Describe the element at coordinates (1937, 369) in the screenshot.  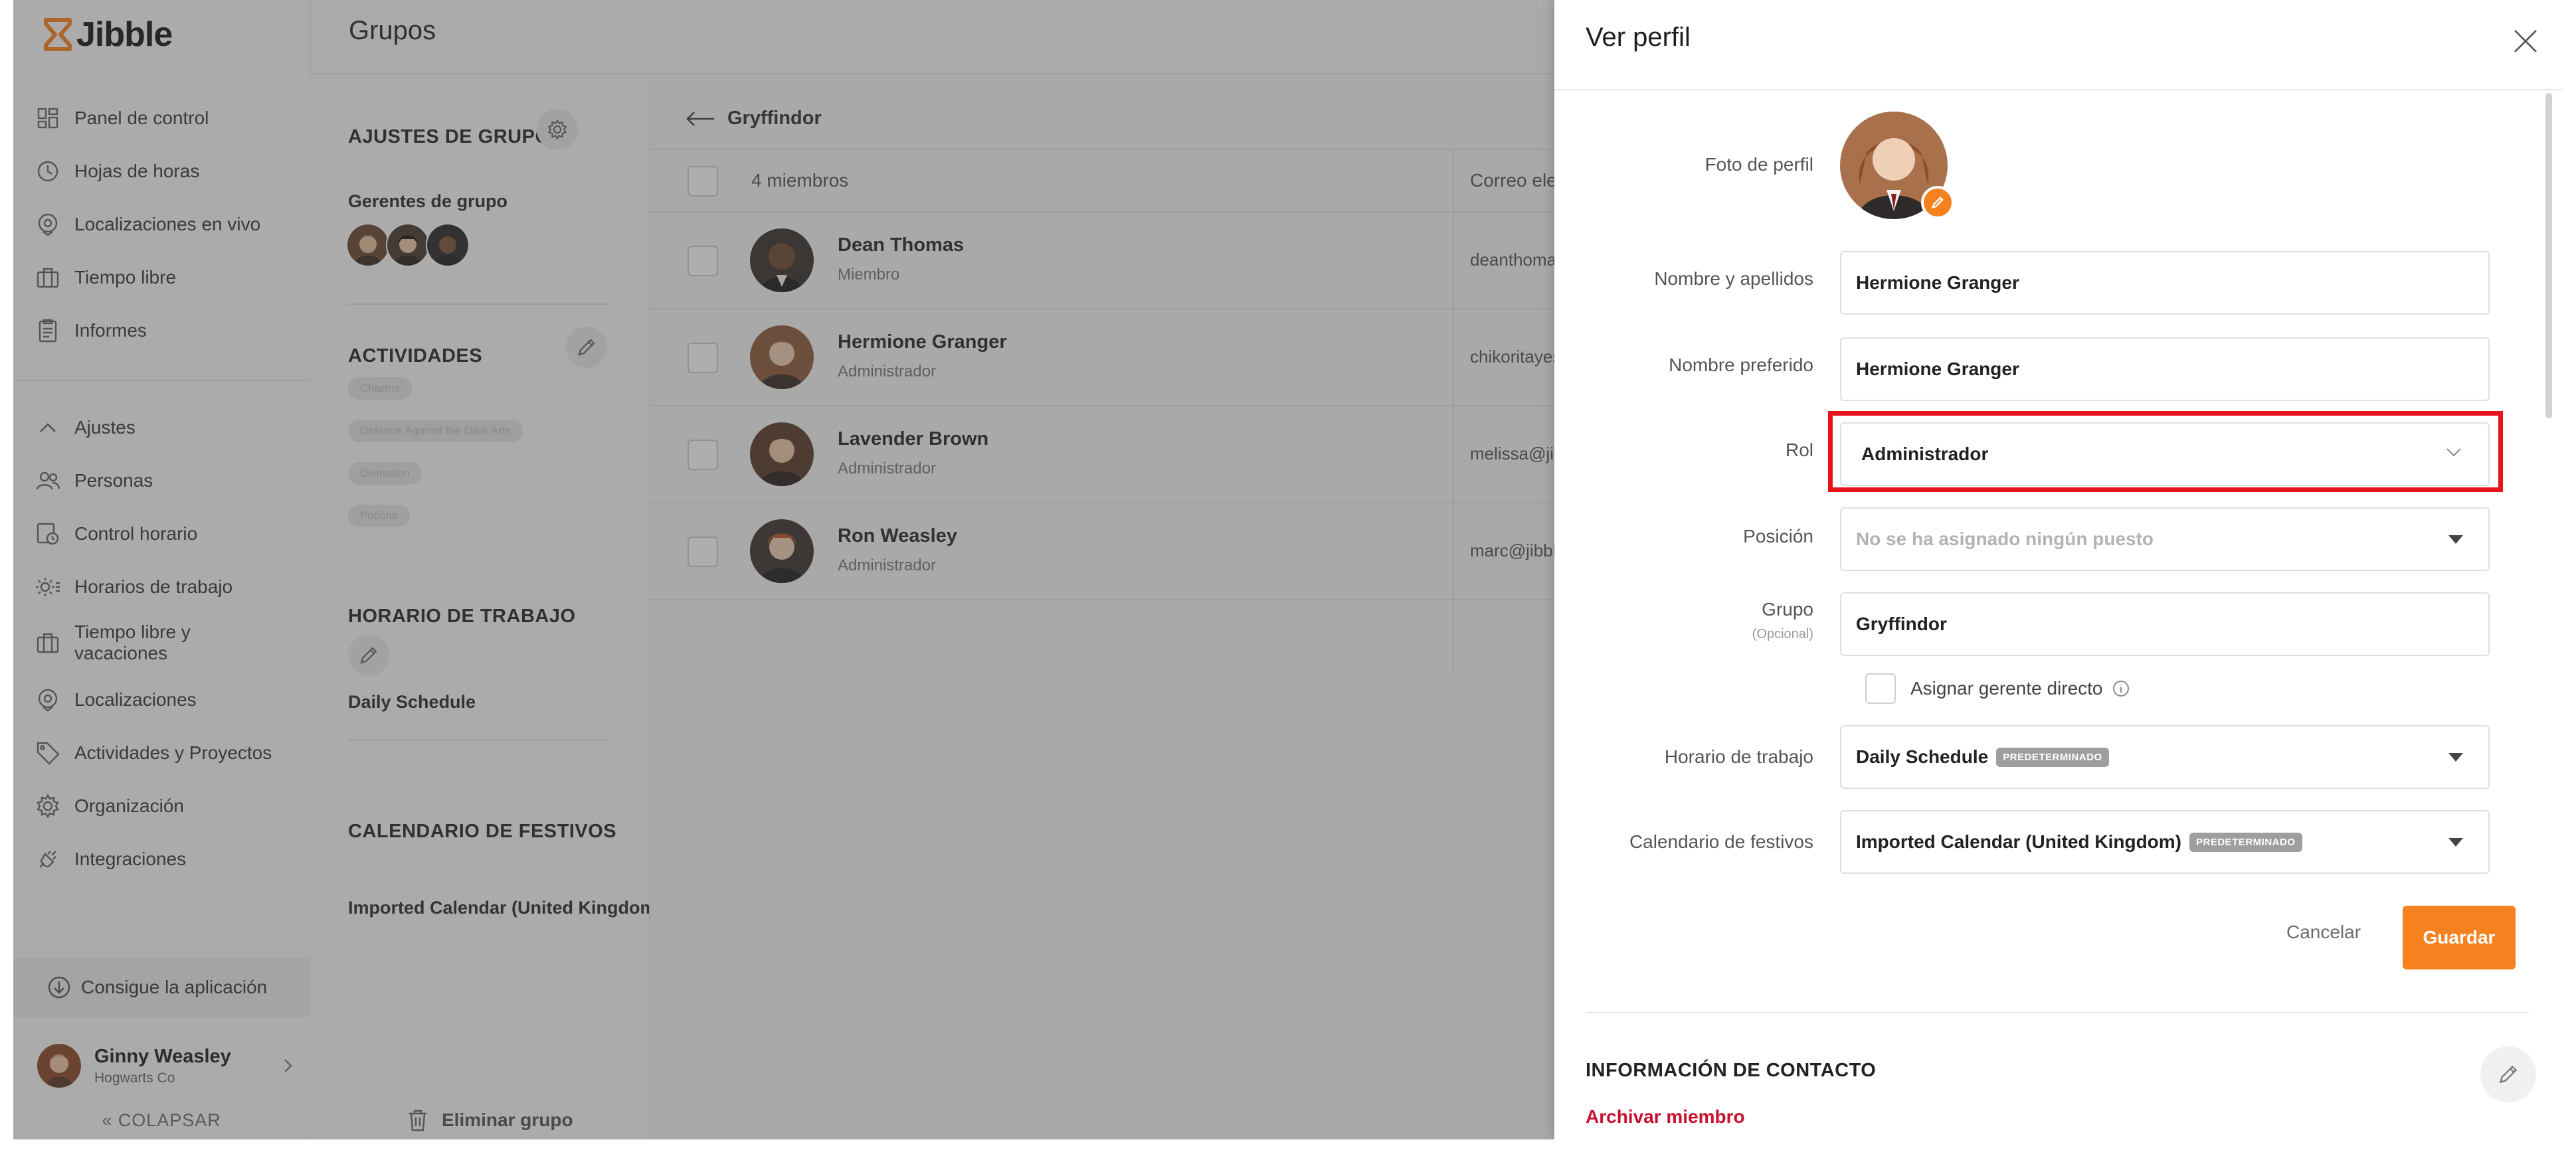
I see `preferred-name-value: Hermione Granger` at that location.